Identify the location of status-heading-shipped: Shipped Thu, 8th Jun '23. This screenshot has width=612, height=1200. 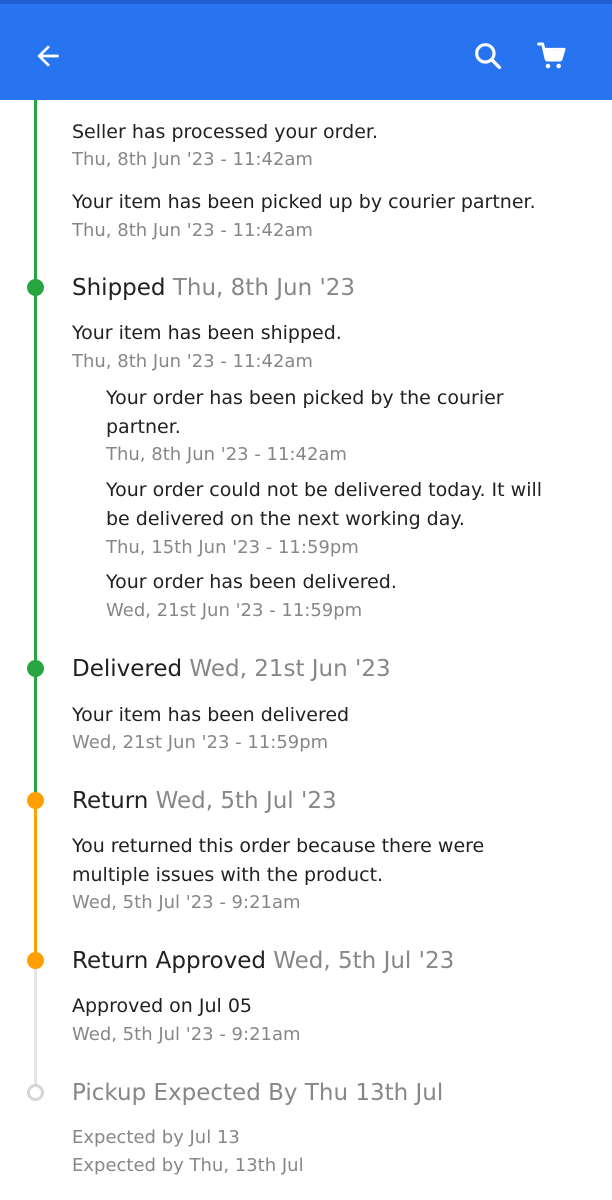
(213, 288).